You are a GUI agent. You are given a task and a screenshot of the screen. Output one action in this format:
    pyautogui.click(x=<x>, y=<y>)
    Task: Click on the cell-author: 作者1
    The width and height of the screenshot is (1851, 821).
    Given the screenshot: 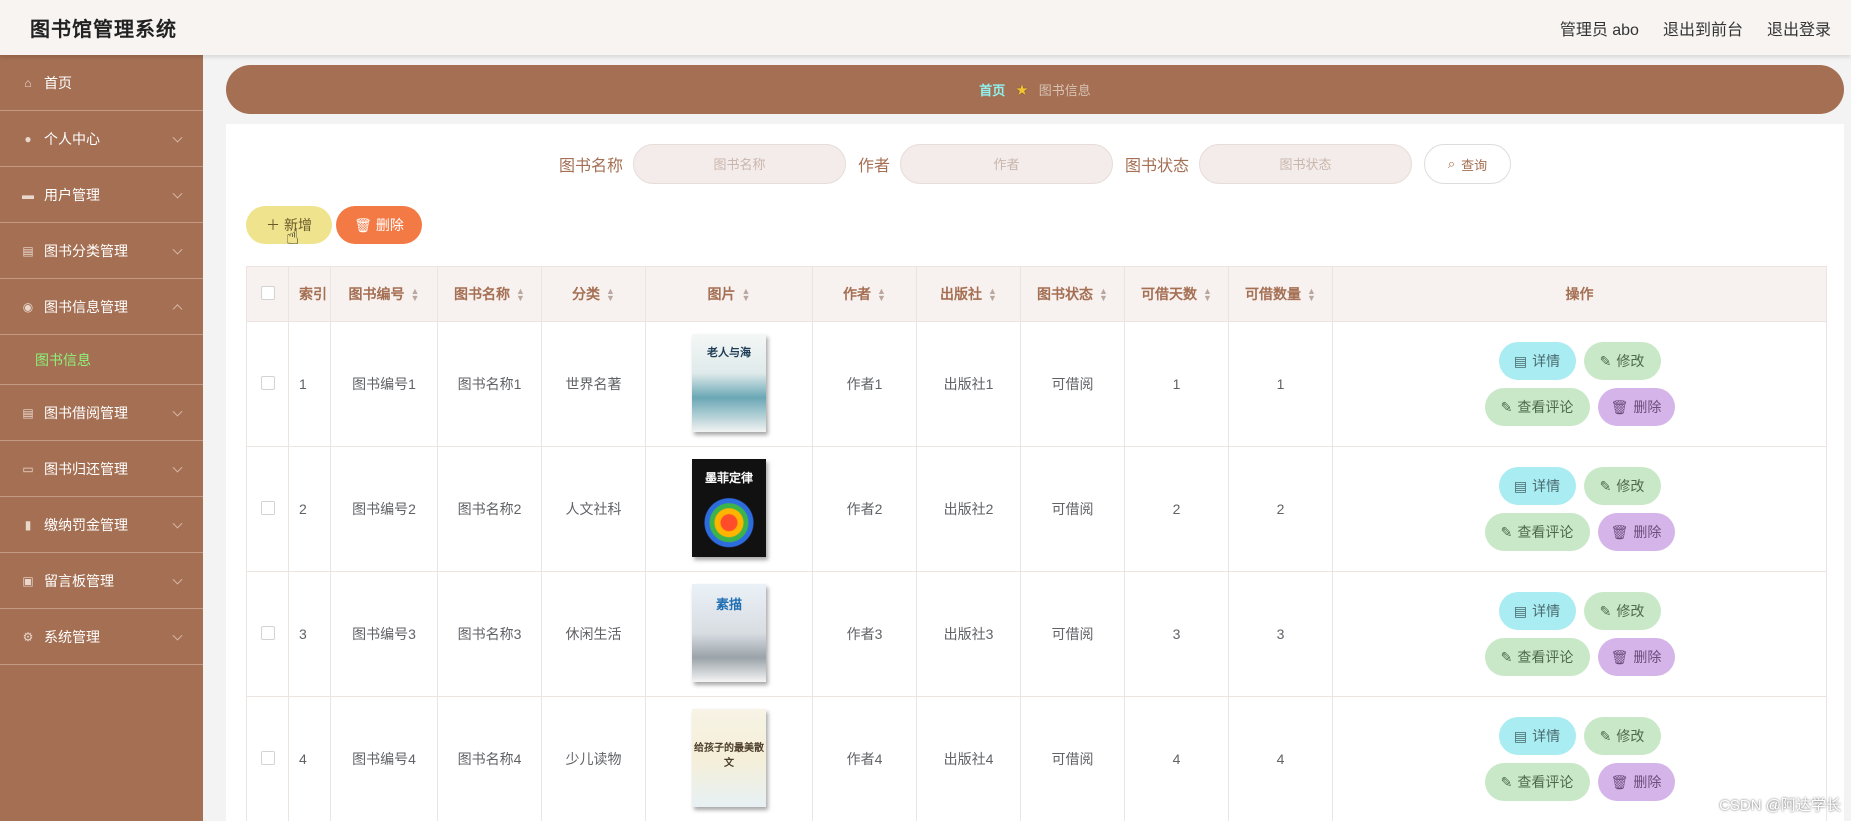 What is the action you would take?
    pyautogui.click(x=864, y=384)
    